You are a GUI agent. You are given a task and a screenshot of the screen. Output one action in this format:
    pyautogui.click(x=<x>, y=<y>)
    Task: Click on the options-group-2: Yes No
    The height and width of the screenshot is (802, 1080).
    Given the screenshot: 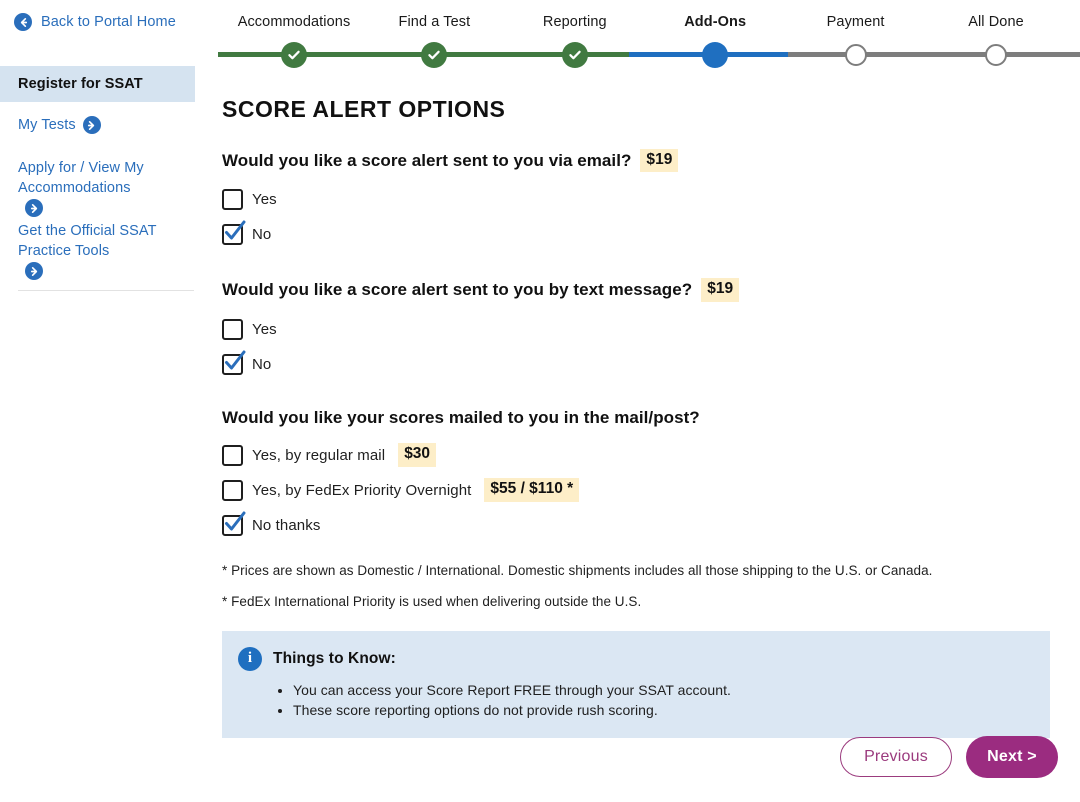 What is the action you would take?
    pyautogui.click(x=637, y=347)
    